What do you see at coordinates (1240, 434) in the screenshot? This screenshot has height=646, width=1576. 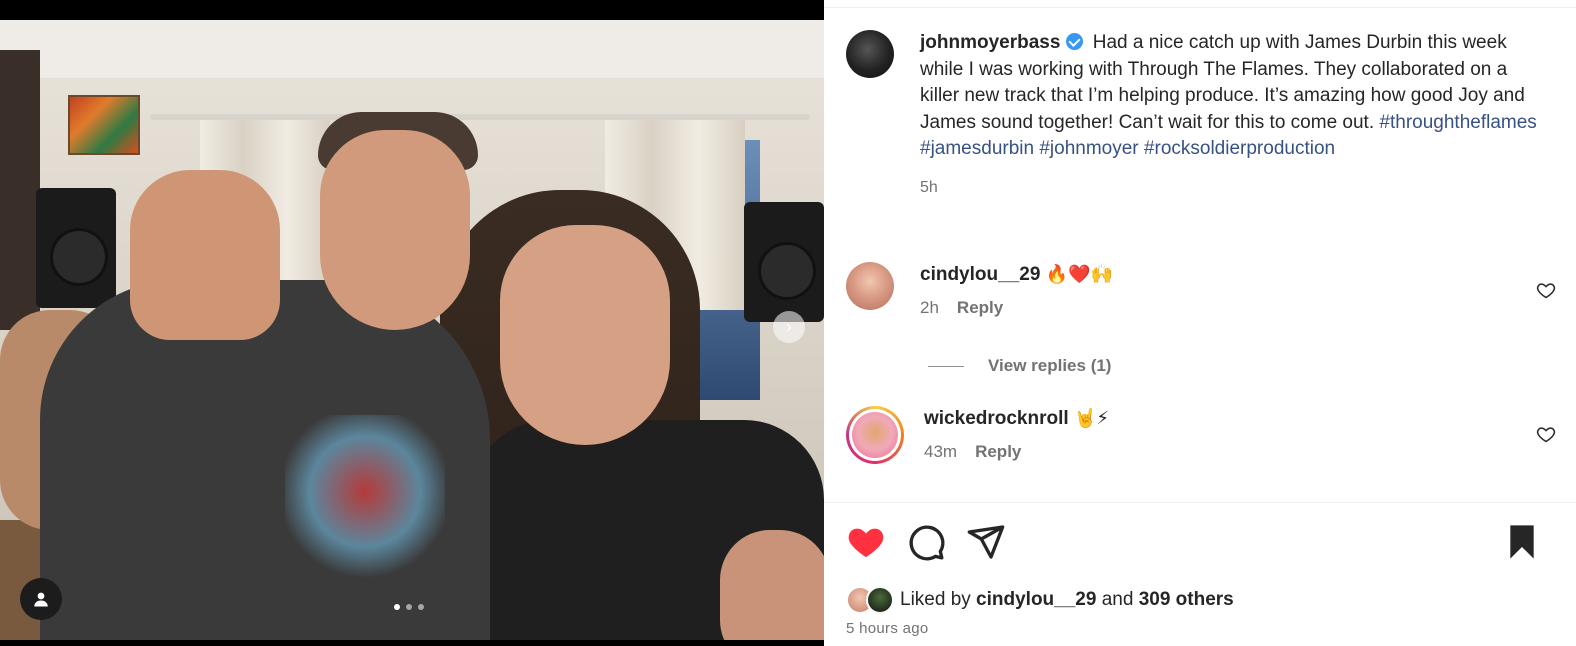 I see `comment-body: wickedrocknroll 🤘⚡ 43m Reply` at bounding box center [1240, 434].